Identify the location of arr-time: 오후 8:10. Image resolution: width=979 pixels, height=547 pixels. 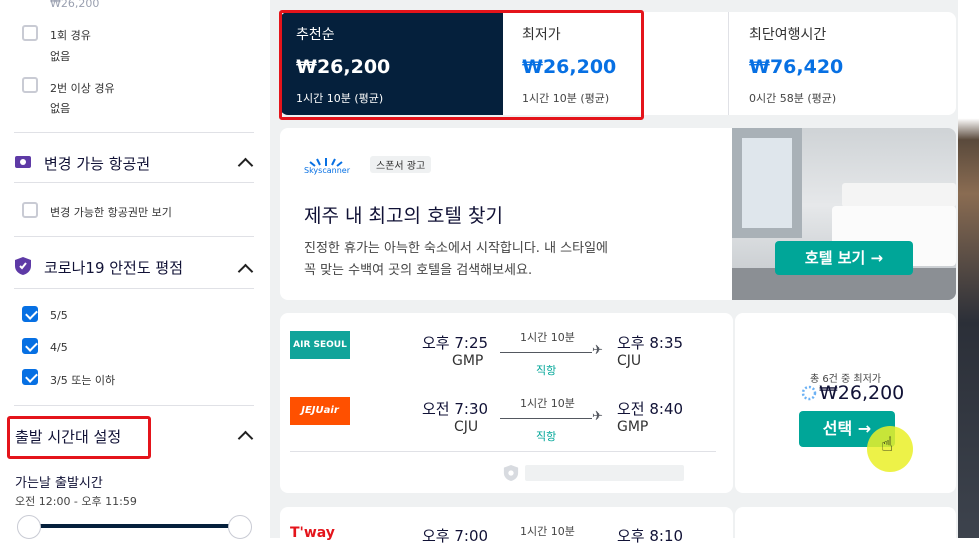
(650, 536).